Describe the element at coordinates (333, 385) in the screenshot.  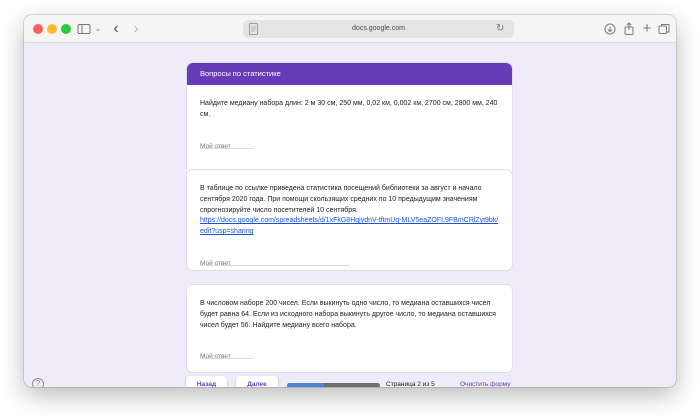
I see `progress-bar` at that location.